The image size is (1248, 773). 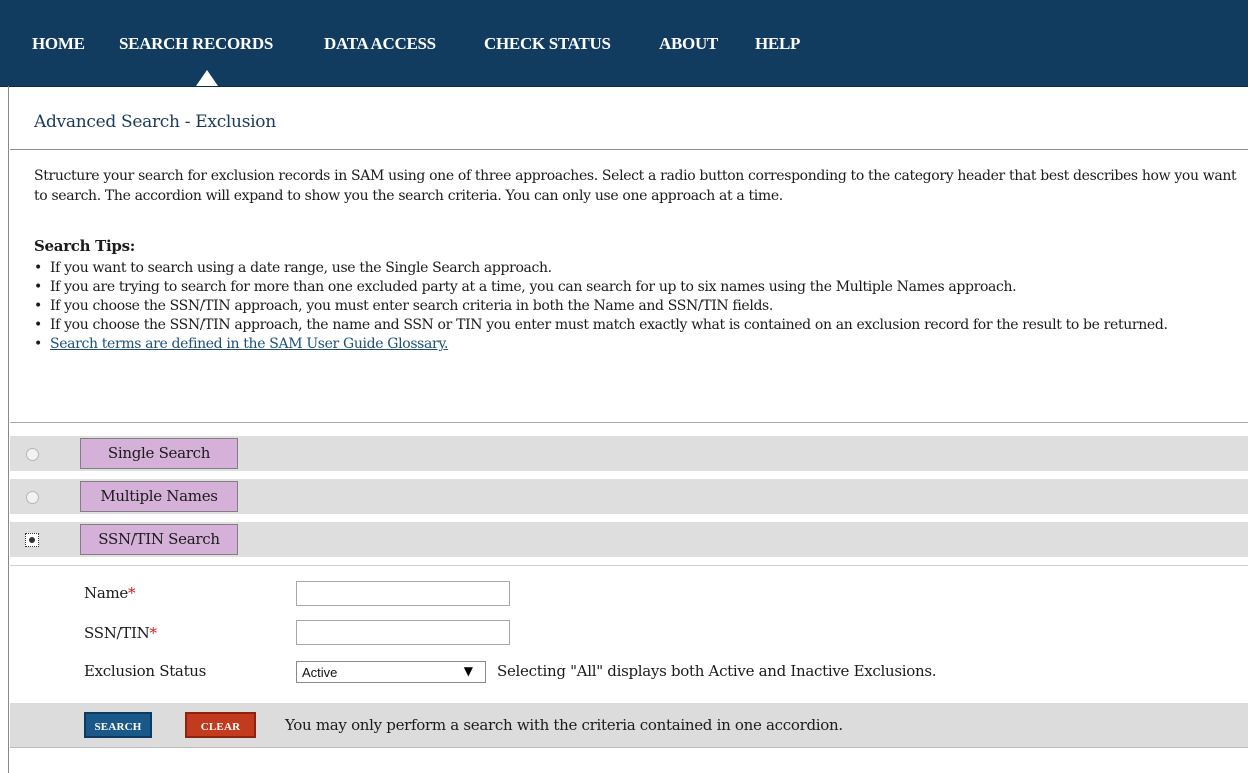 What do you see at coordinates (629, 747) in the screenshot?
I see `action-bar-divider` at bounding box center [629, 747].